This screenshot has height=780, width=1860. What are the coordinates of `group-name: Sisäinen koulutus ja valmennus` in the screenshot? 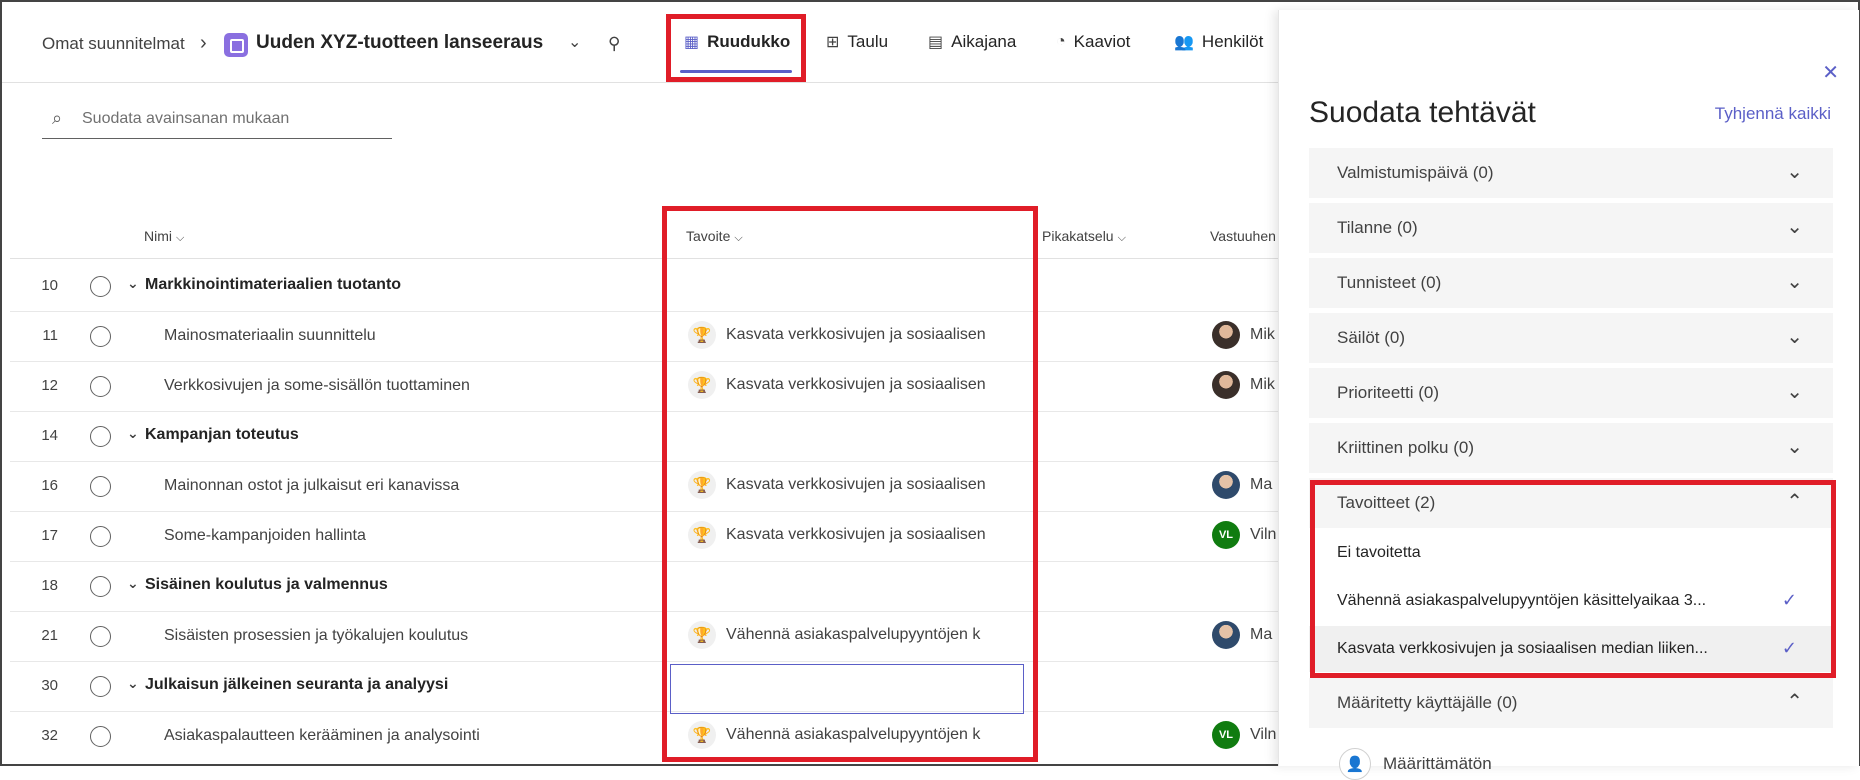 It's located at (266, 584).